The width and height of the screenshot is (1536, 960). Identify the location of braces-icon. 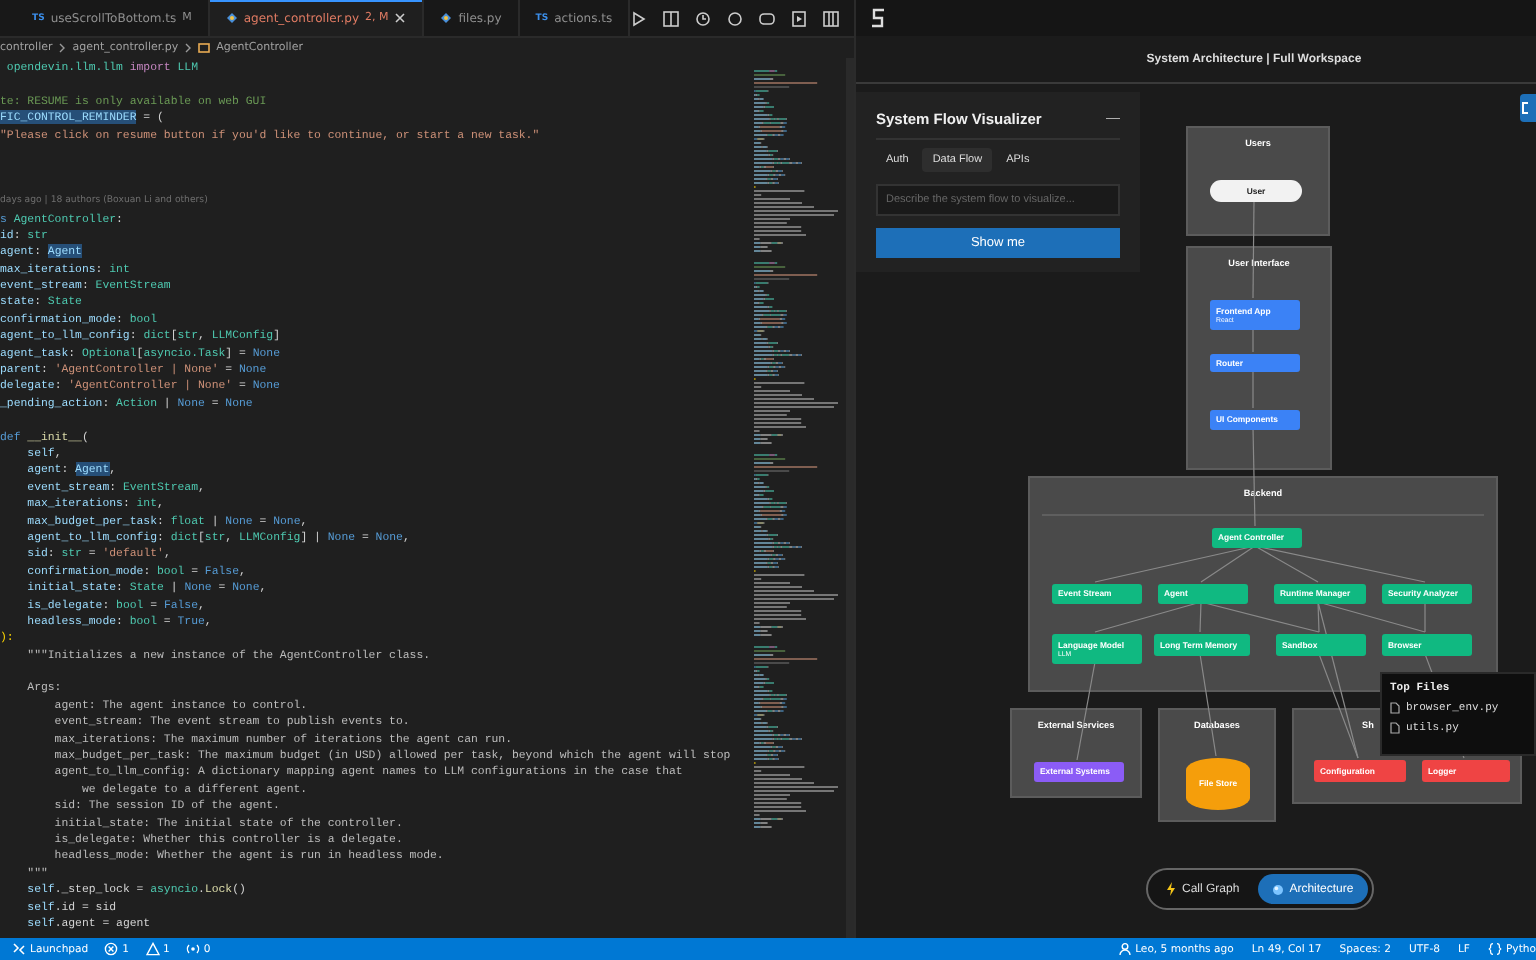
(1494, 949).